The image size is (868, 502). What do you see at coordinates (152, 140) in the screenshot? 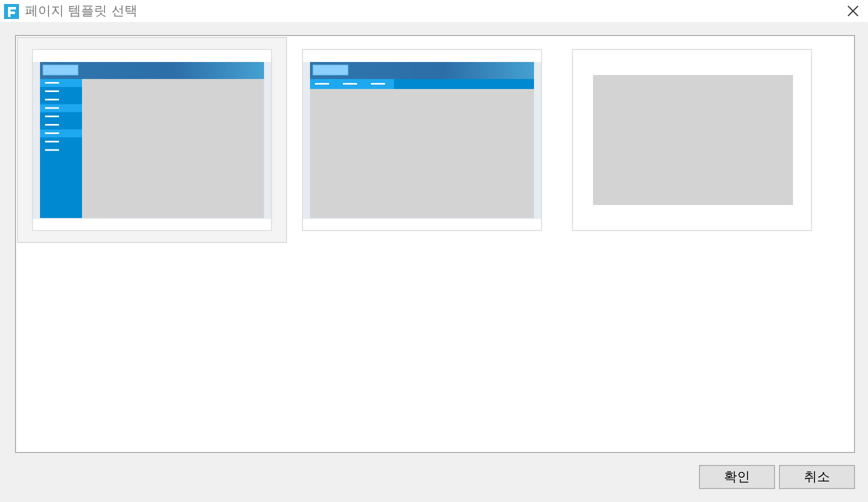
I see `template-card` at bounding box center [152, 140].